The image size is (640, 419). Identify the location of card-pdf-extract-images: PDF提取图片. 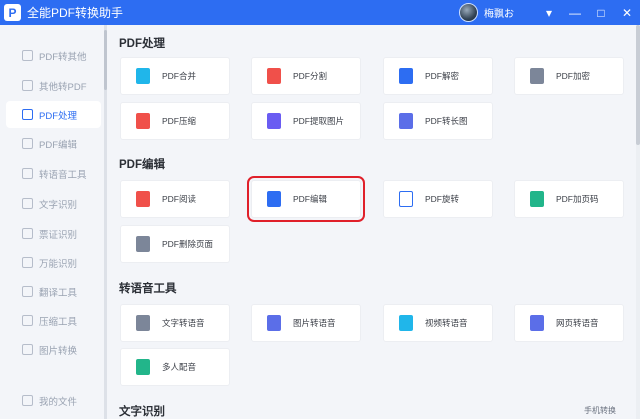
(306, 121).